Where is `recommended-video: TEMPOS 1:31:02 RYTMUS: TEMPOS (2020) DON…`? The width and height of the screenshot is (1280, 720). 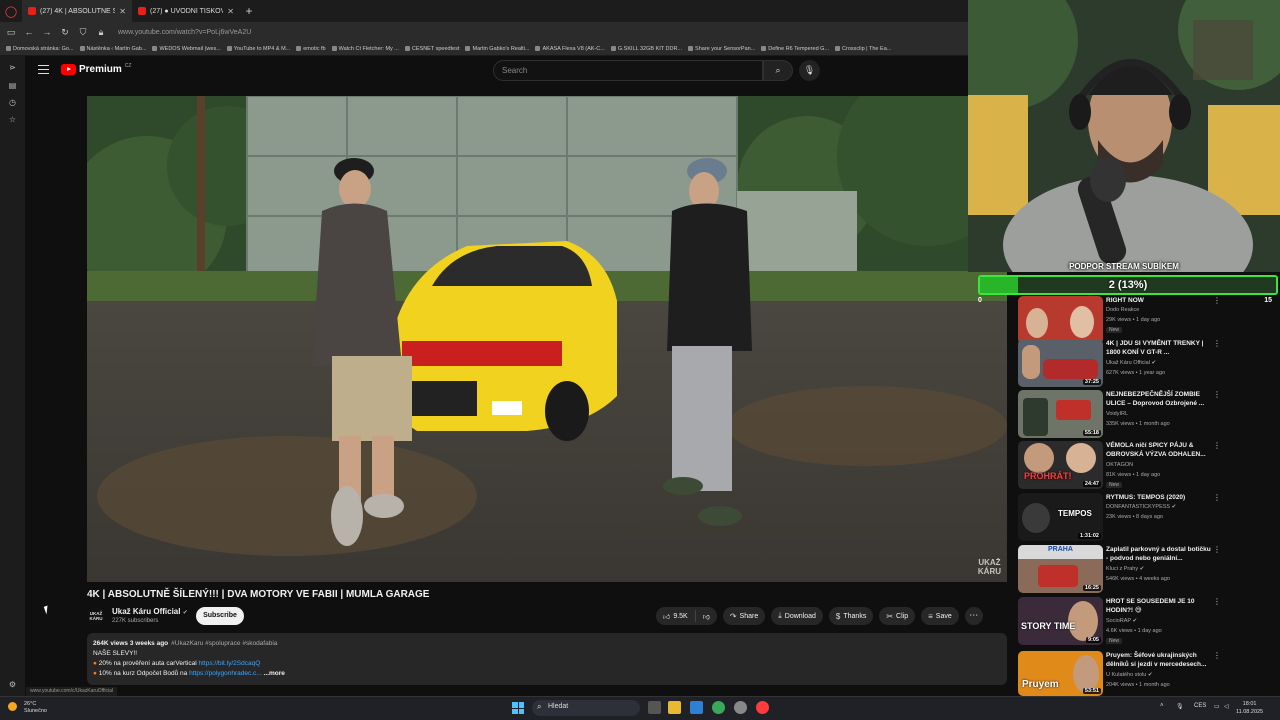 recommended-video: TEMPOS 1:31:02 RYTMUS: TEMPOS (2020) DON… is located at coordinates (1122, 517).